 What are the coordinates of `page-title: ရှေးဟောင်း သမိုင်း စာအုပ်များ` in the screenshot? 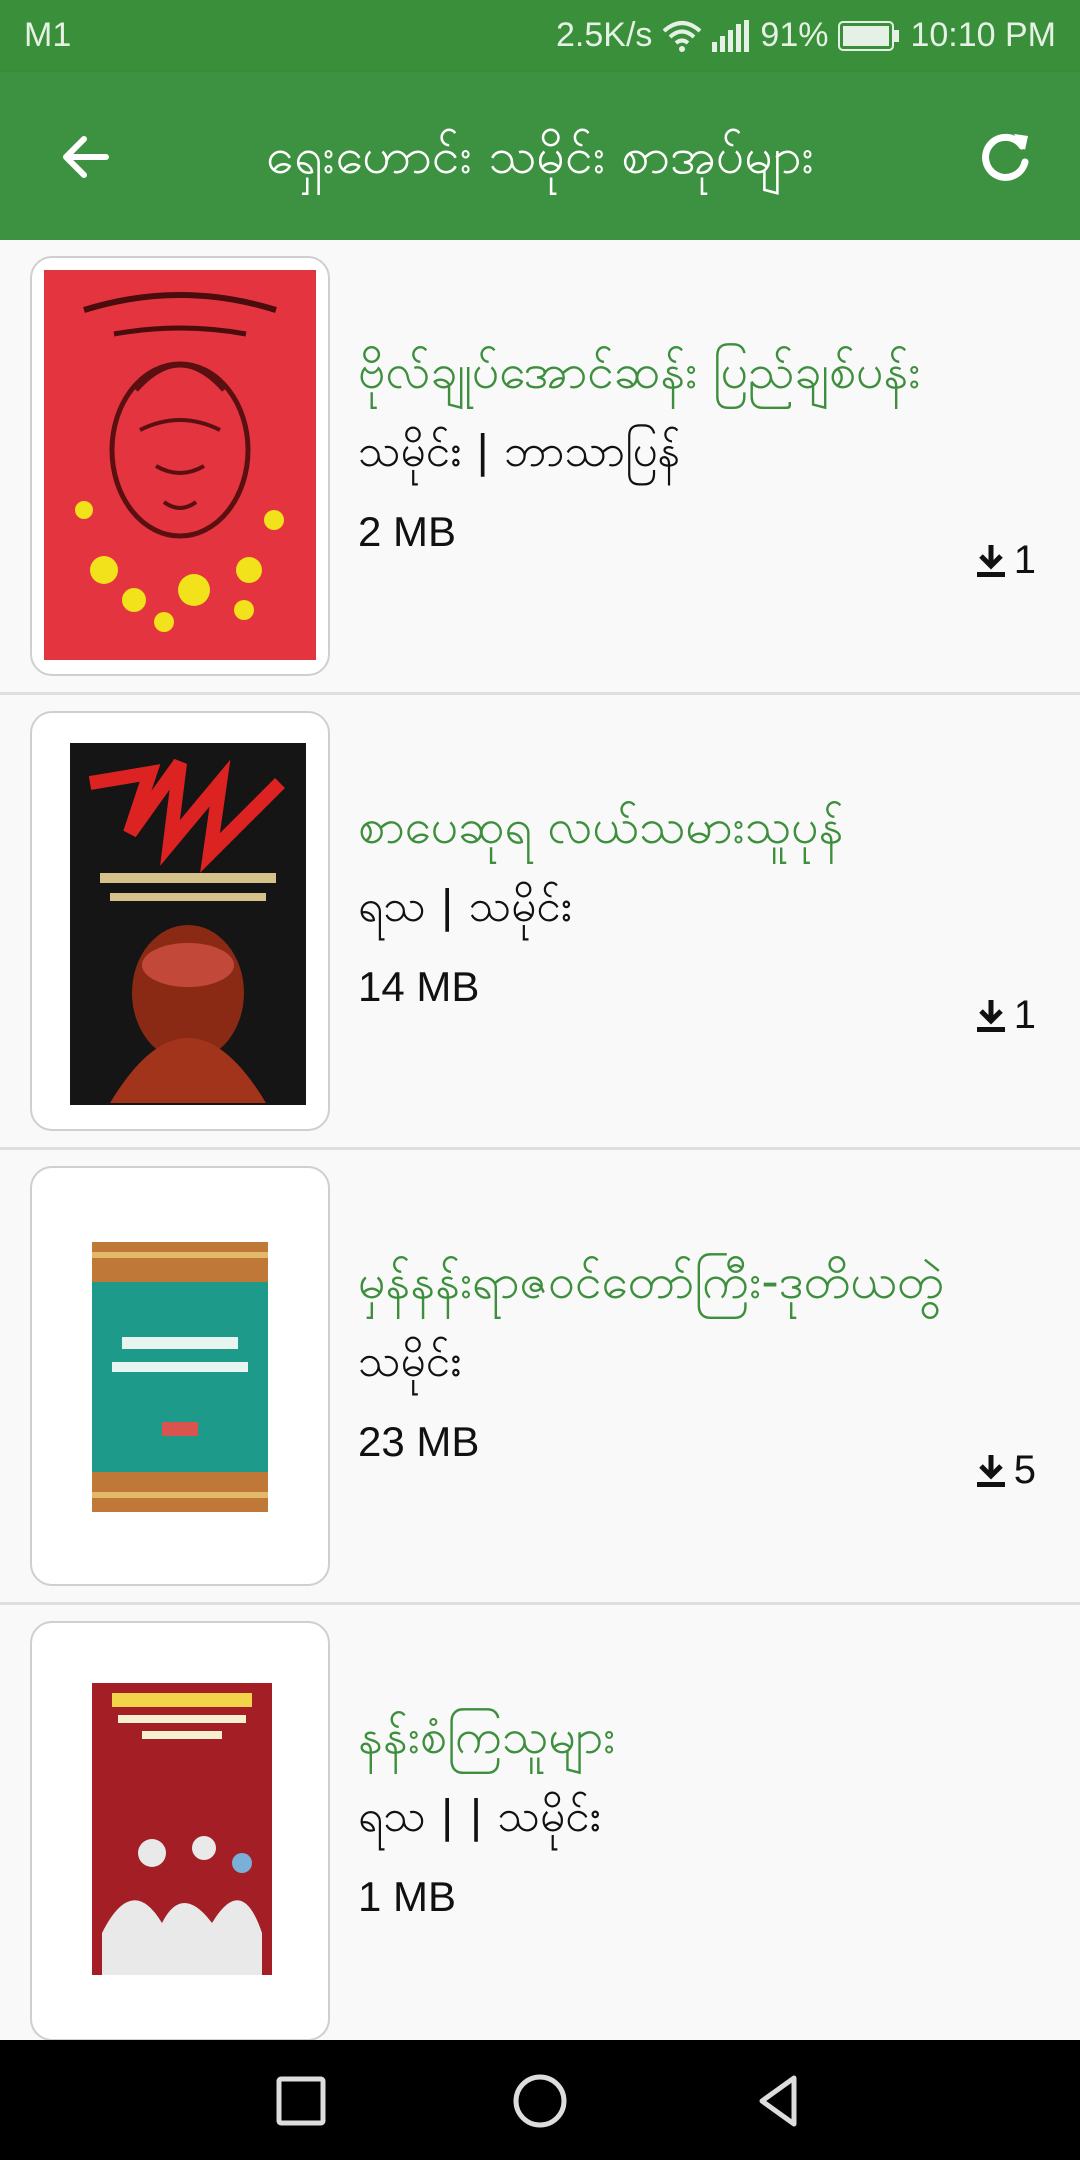 It's located at (540, 156).